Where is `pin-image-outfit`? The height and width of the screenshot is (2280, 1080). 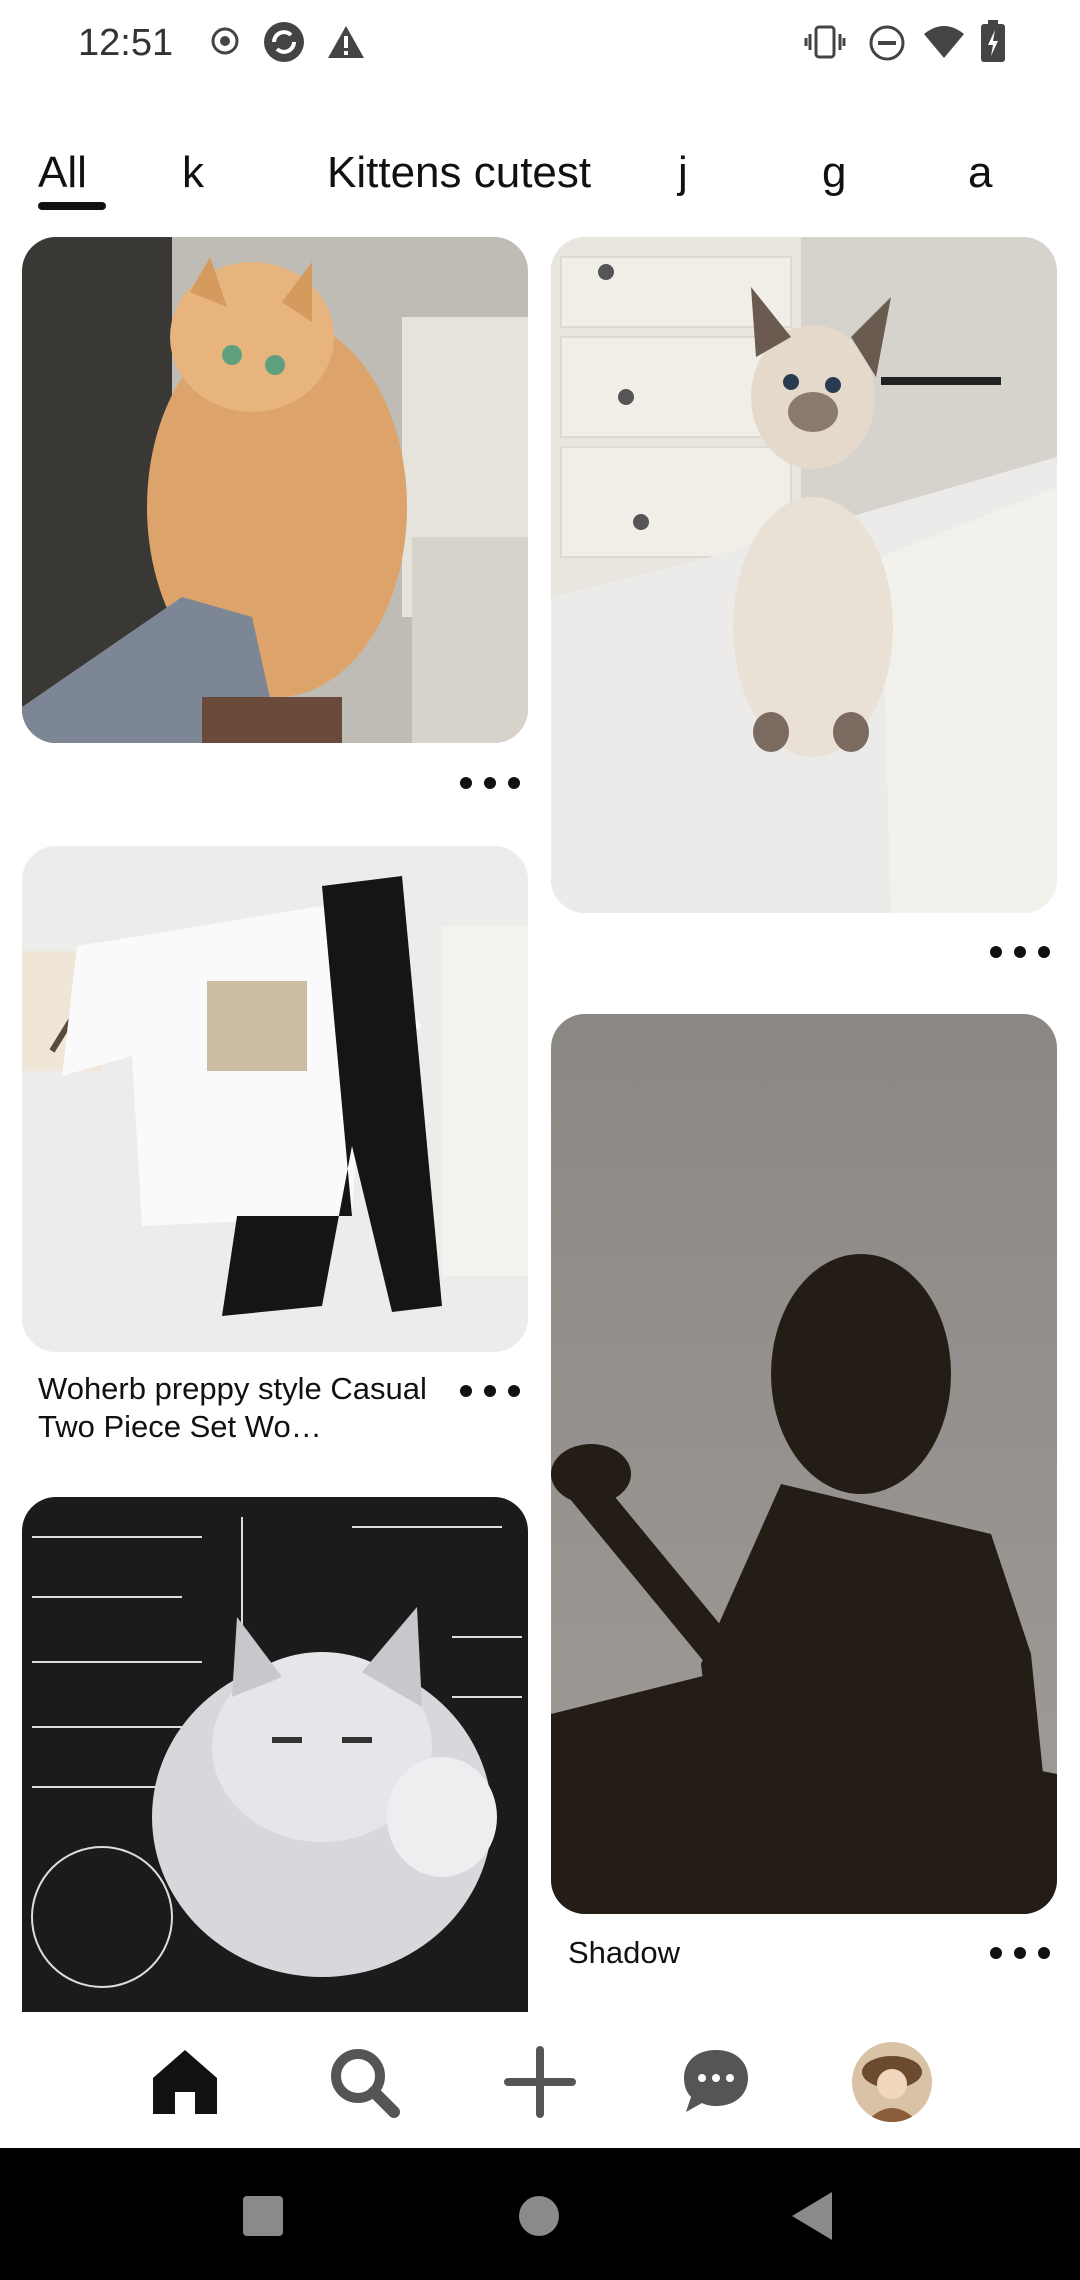
pin-image-outfit is located at coordinates (275, 1099).